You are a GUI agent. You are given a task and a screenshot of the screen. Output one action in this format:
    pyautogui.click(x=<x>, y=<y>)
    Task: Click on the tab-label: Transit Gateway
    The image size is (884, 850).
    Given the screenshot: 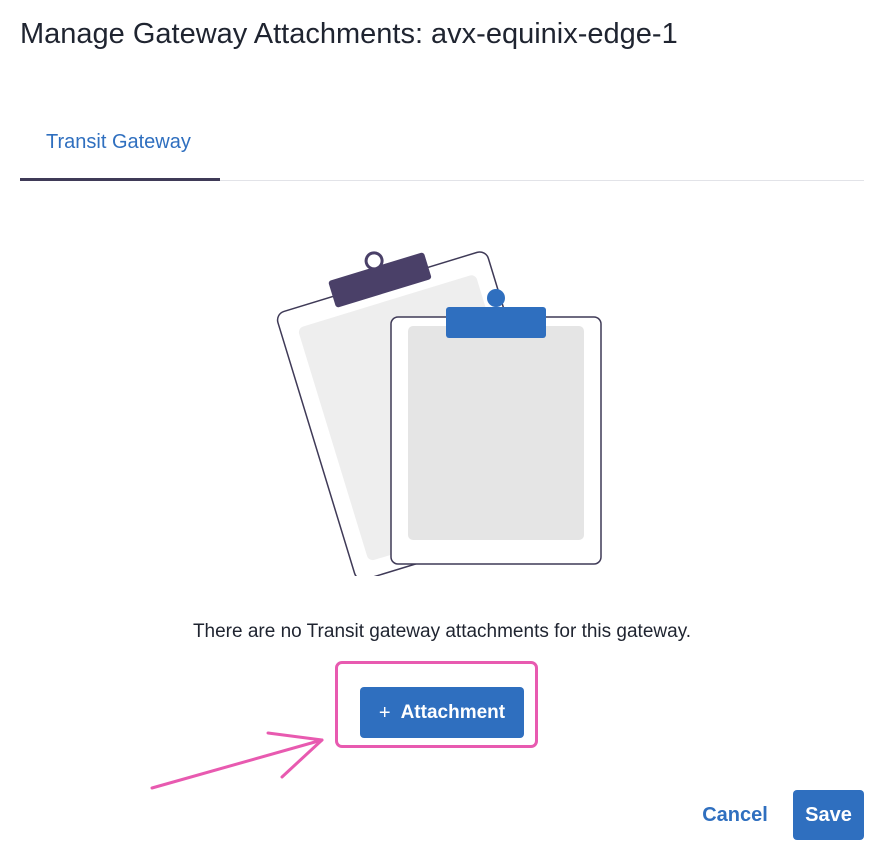 What is the action you would take?
    pyautogui.click(x=118, y=142)
    